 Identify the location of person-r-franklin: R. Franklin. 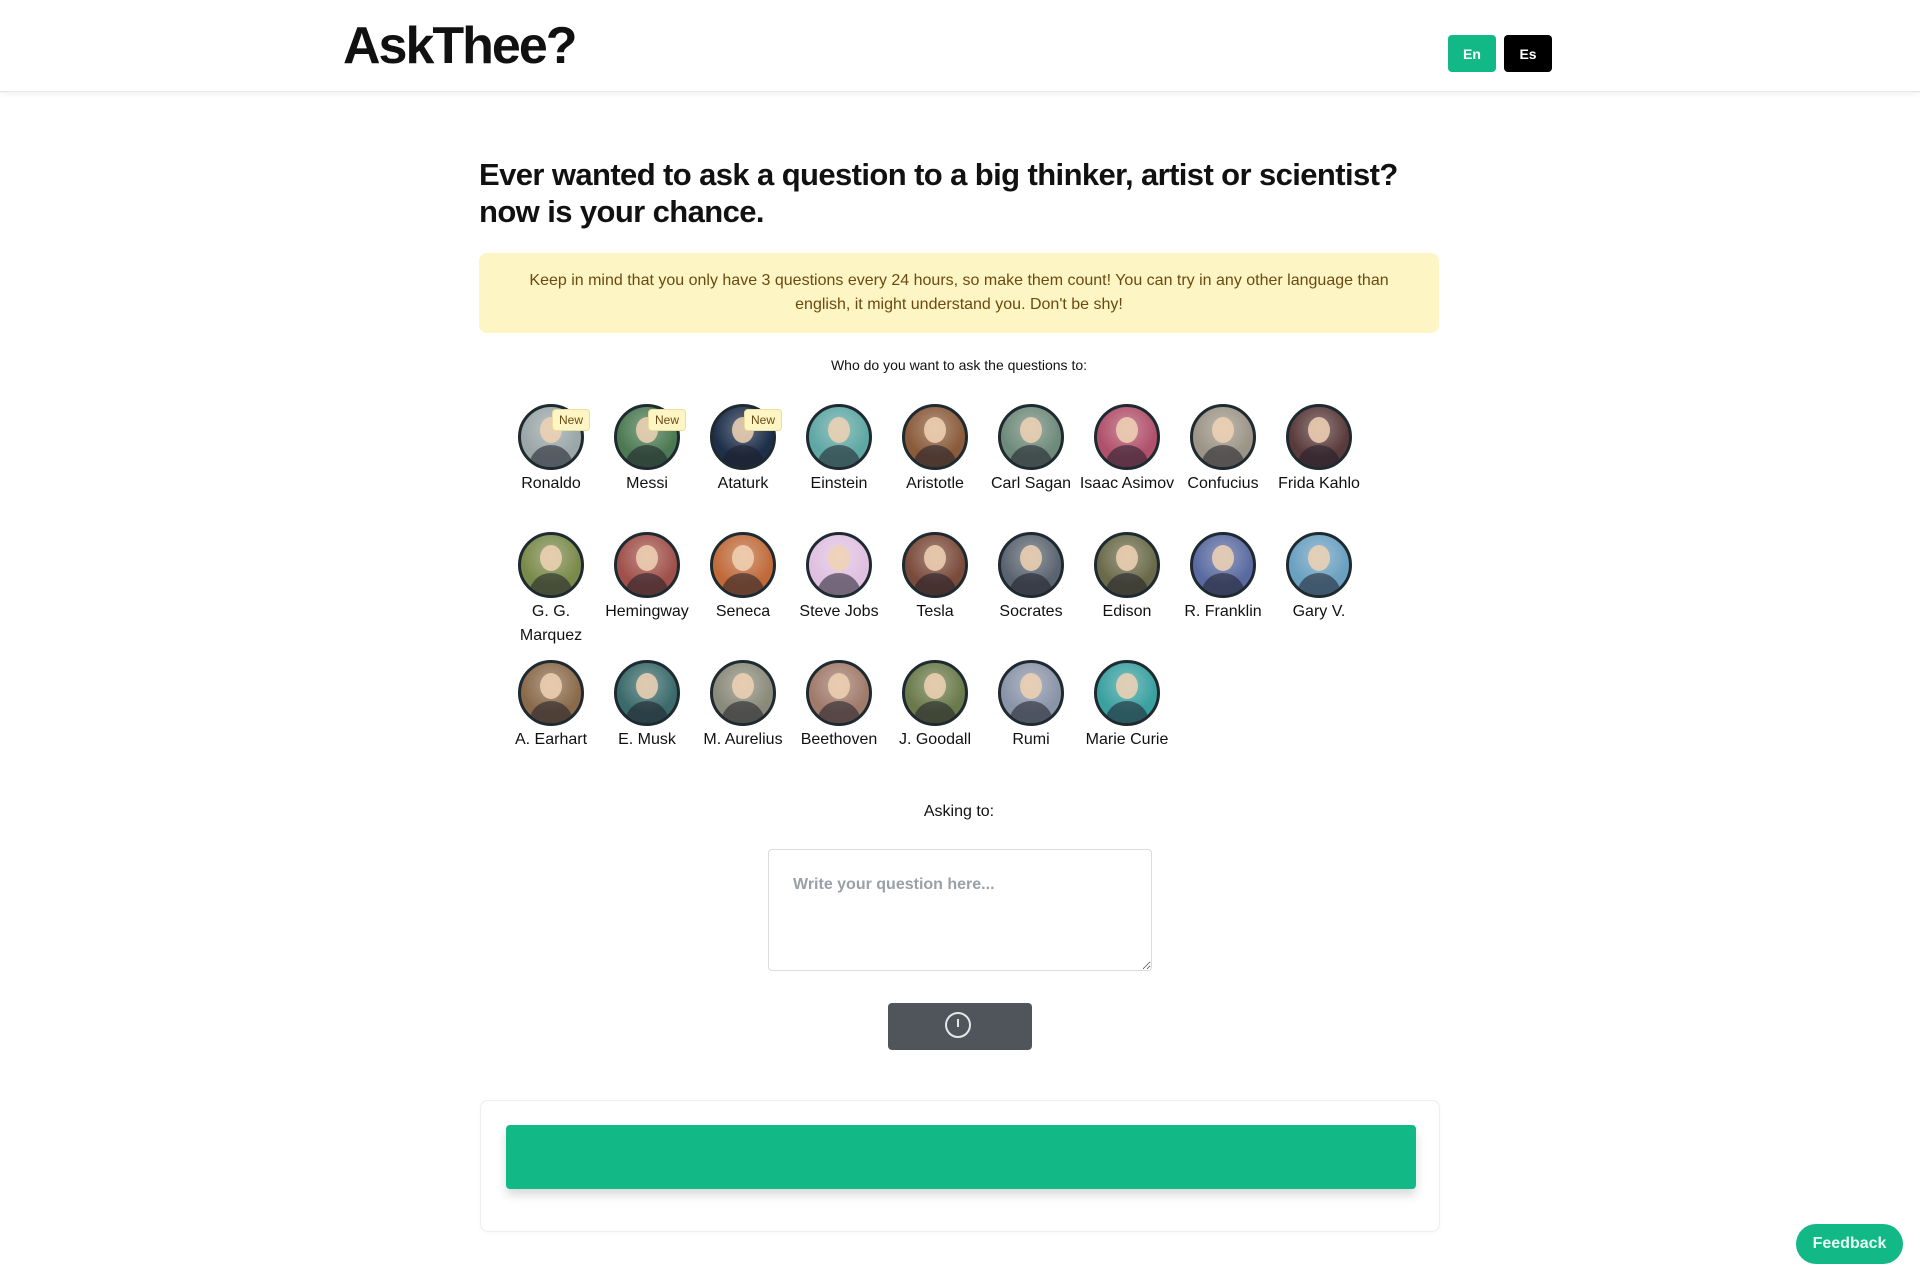
(1223, 596).